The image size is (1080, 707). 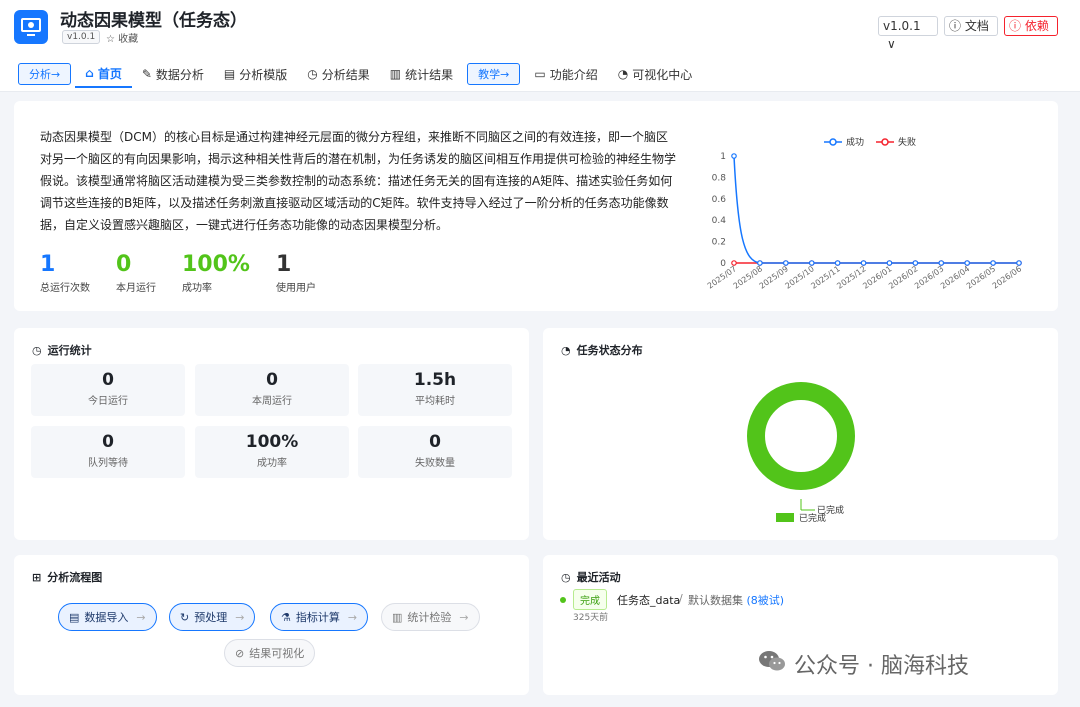 What do you see at coordinates (229, 74) in the screenshot?
I see `file-icon: ▤` at bounding box center [229, 74].